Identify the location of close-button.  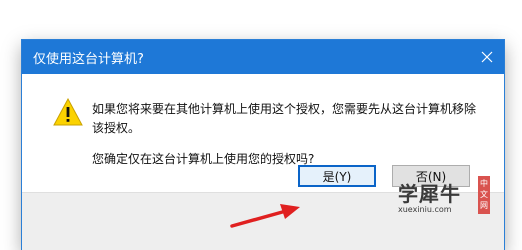
(487, 57).